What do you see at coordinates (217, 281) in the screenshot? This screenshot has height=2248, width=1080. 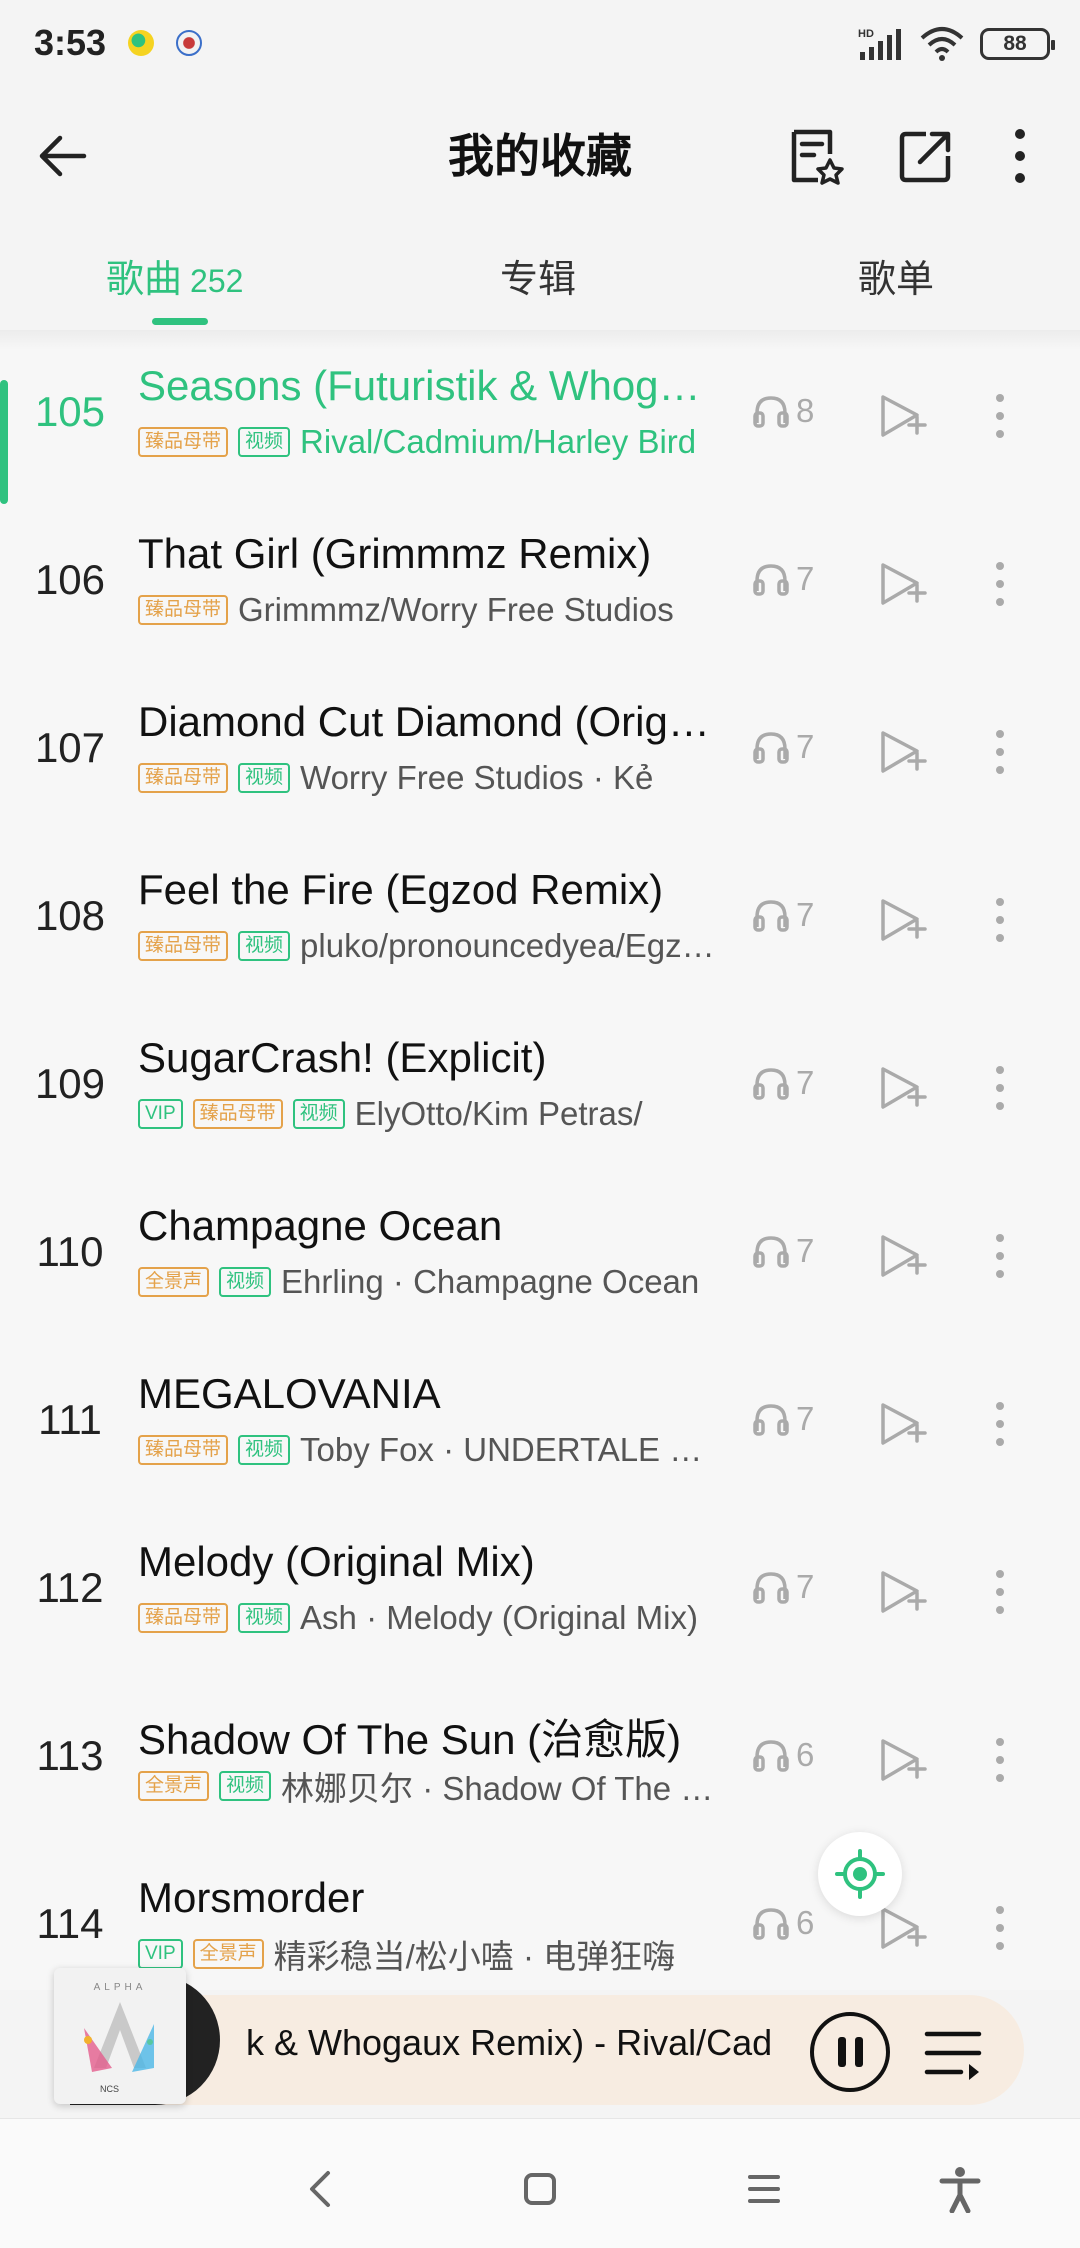 I see `tab-songs-count: 252` at bounding box center [217, 281].